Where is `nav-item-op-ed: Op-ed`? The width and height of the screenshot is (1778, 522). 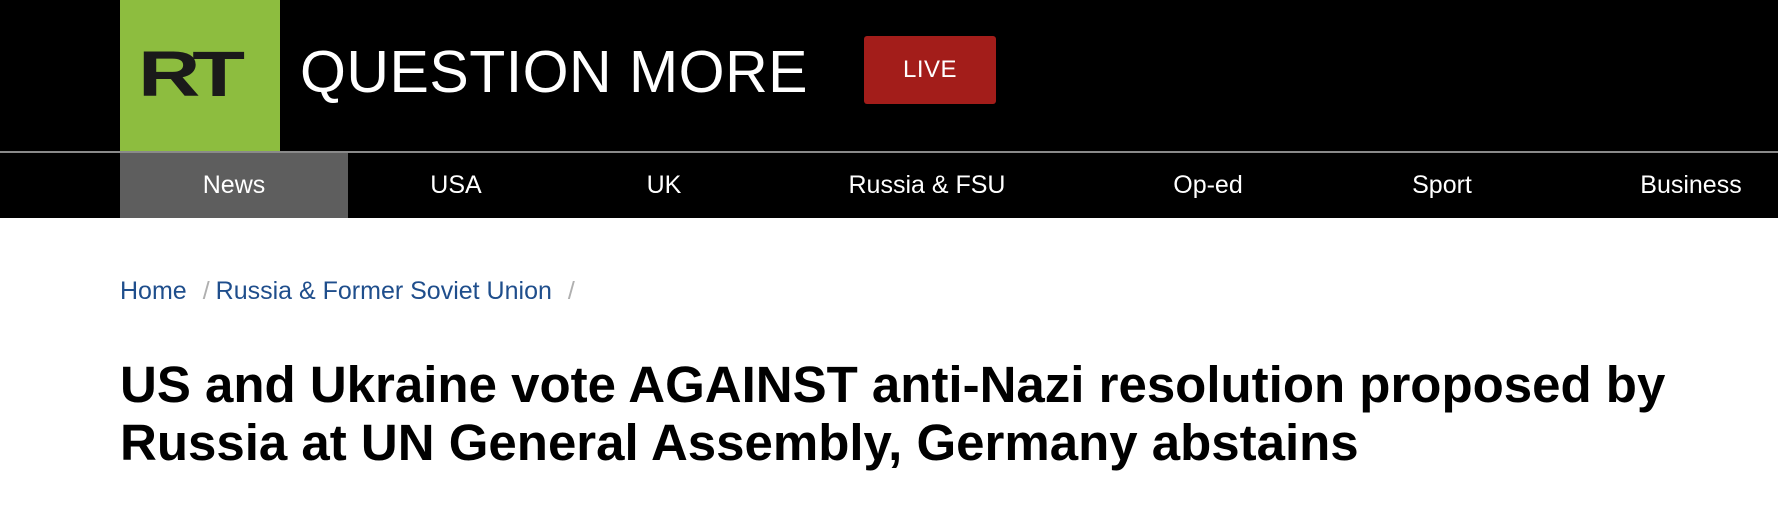 nav-item-op-ed: Op-ed is located at coordinates (1208, 185).